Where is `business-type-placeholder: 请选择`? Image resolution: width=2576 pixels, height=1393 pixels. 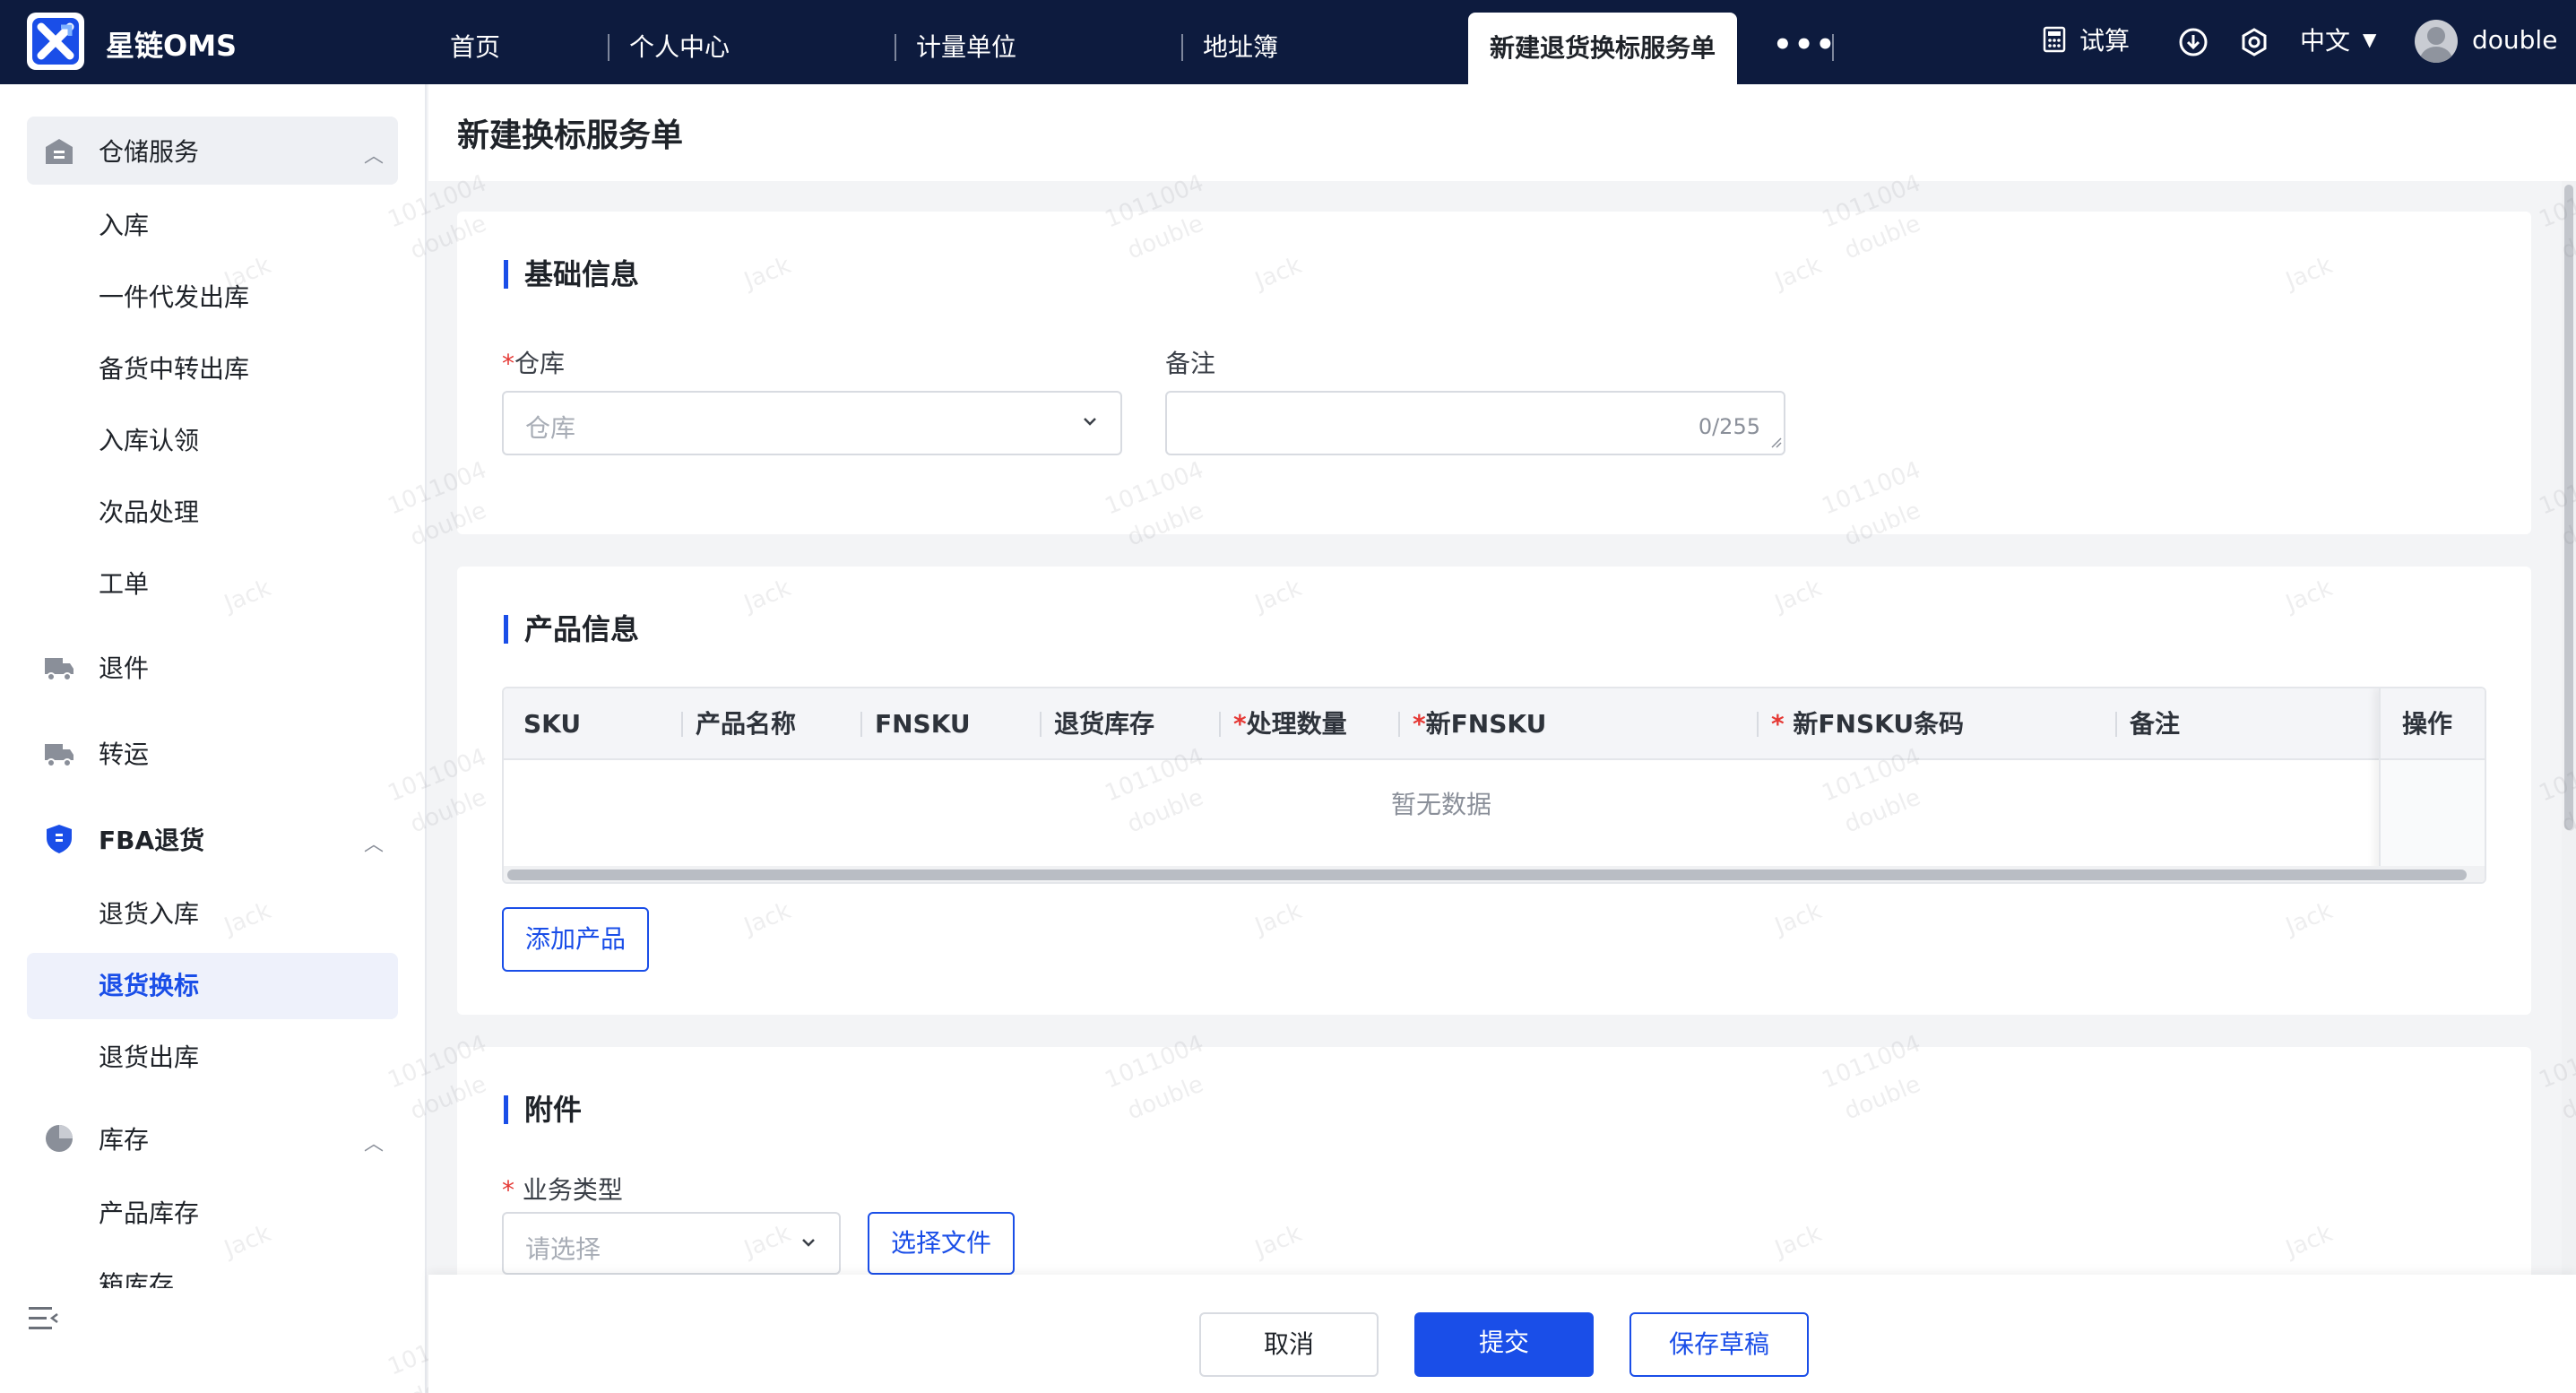 business-type-placeholder: 请选择 is located at coordinates (563, 1249).